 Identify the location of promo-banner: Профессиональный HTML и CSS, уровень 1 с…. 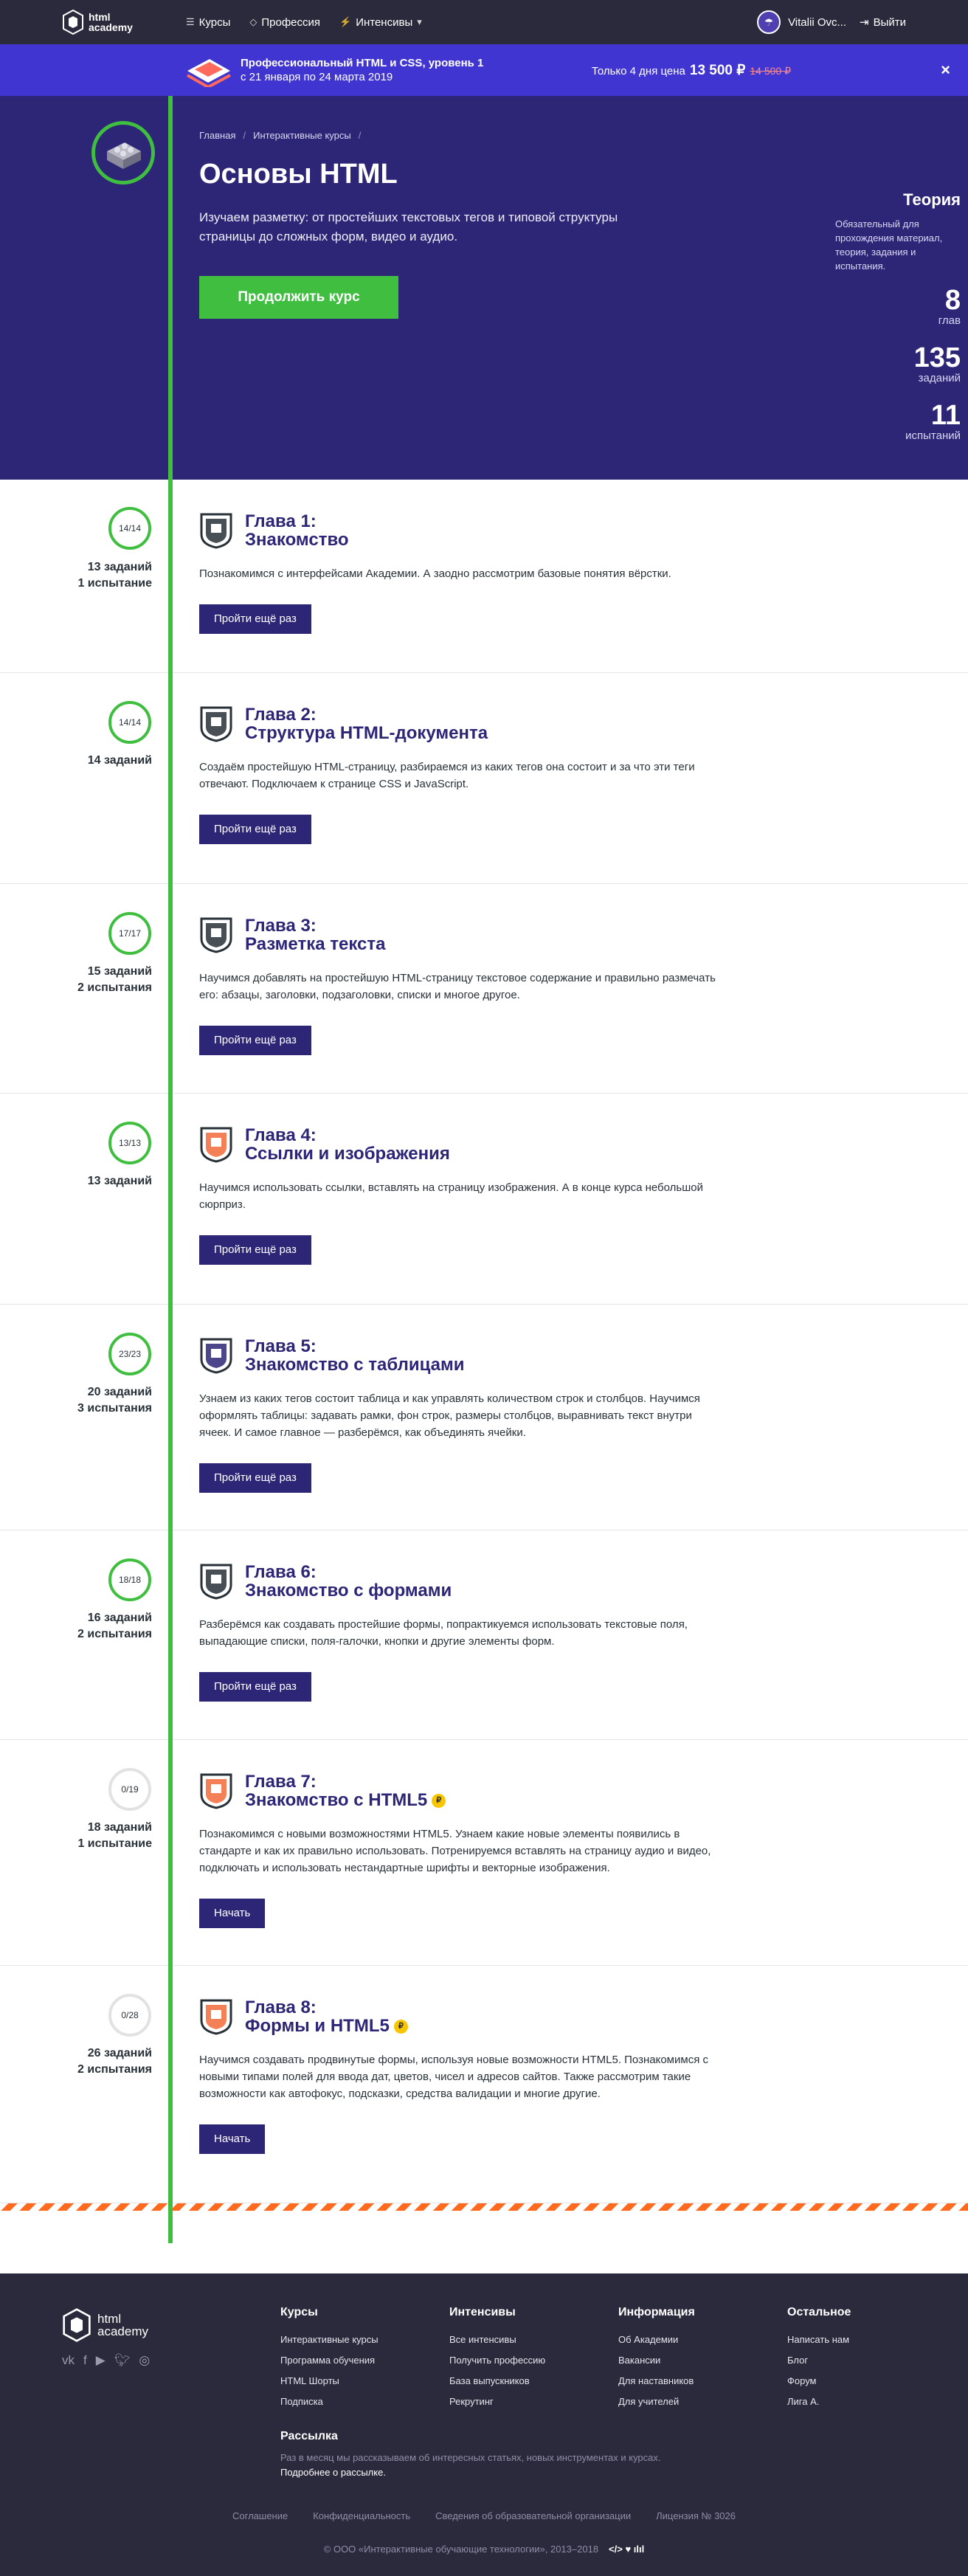
(484, 70).